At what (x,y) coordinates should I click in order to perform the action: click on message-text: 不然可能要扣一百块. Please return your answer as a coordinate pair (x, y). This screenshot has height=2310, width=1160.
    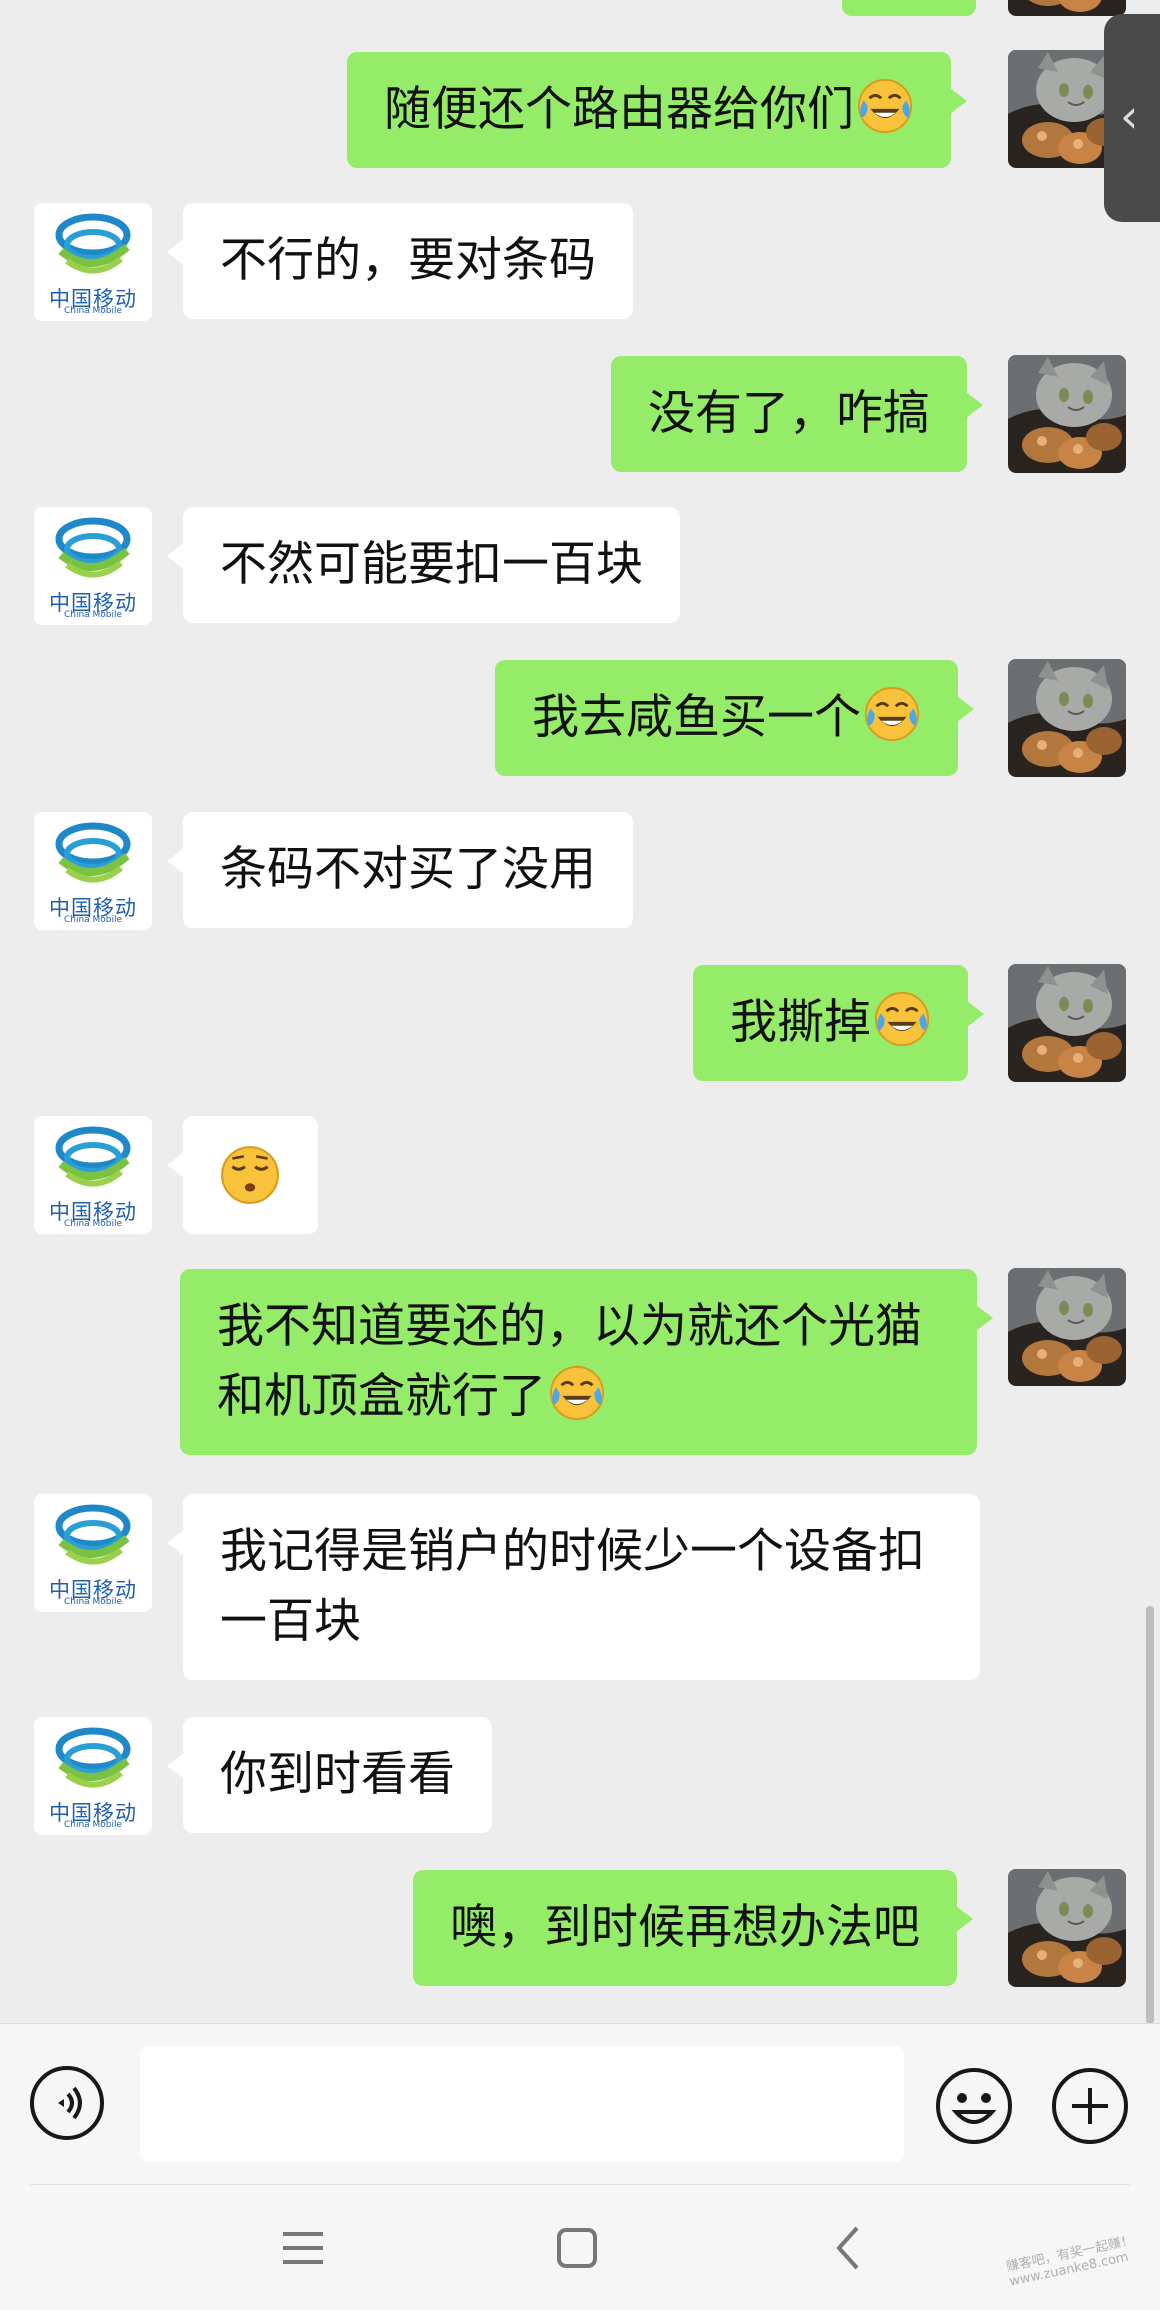
    Looking at the image, I should click on (431, 564).